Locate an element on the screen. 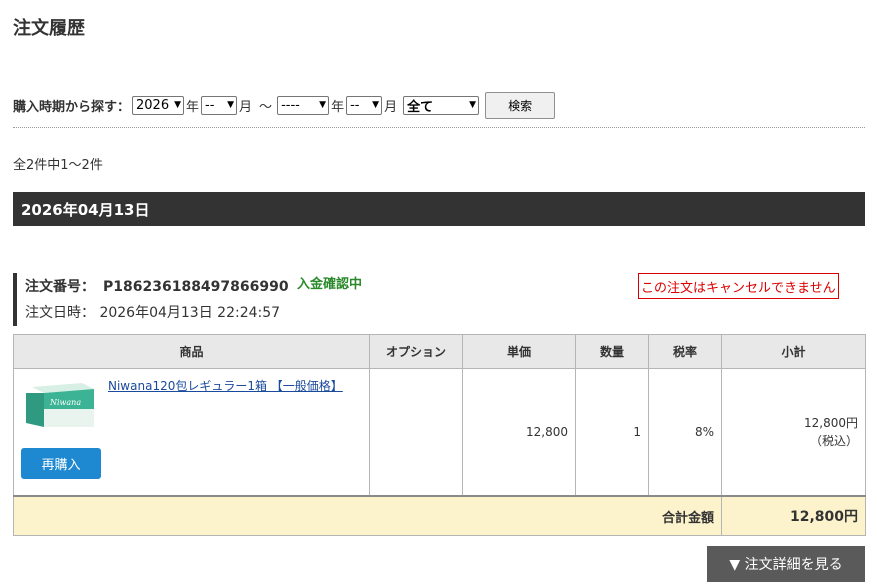 The image size is (877, 588). order-date-label: 注文日時： is located at coordinates (60, 313).